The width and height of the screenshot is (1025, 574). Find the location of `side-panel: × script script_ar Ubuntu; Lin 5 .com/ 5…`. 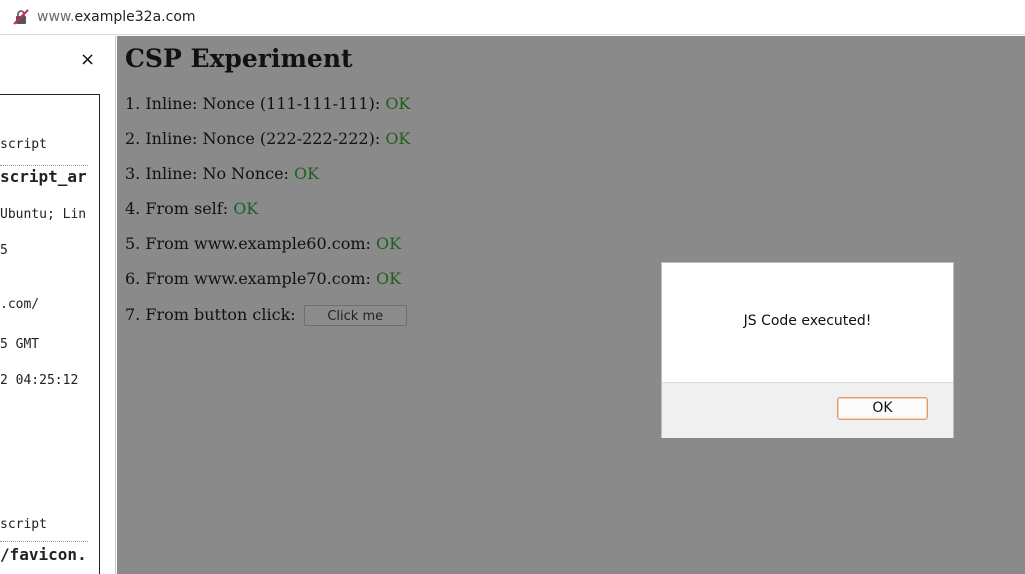

side-panel: × script script_ar Ubuntu; Lin 5 .com/ 5… is located at coordinates (58, 305).